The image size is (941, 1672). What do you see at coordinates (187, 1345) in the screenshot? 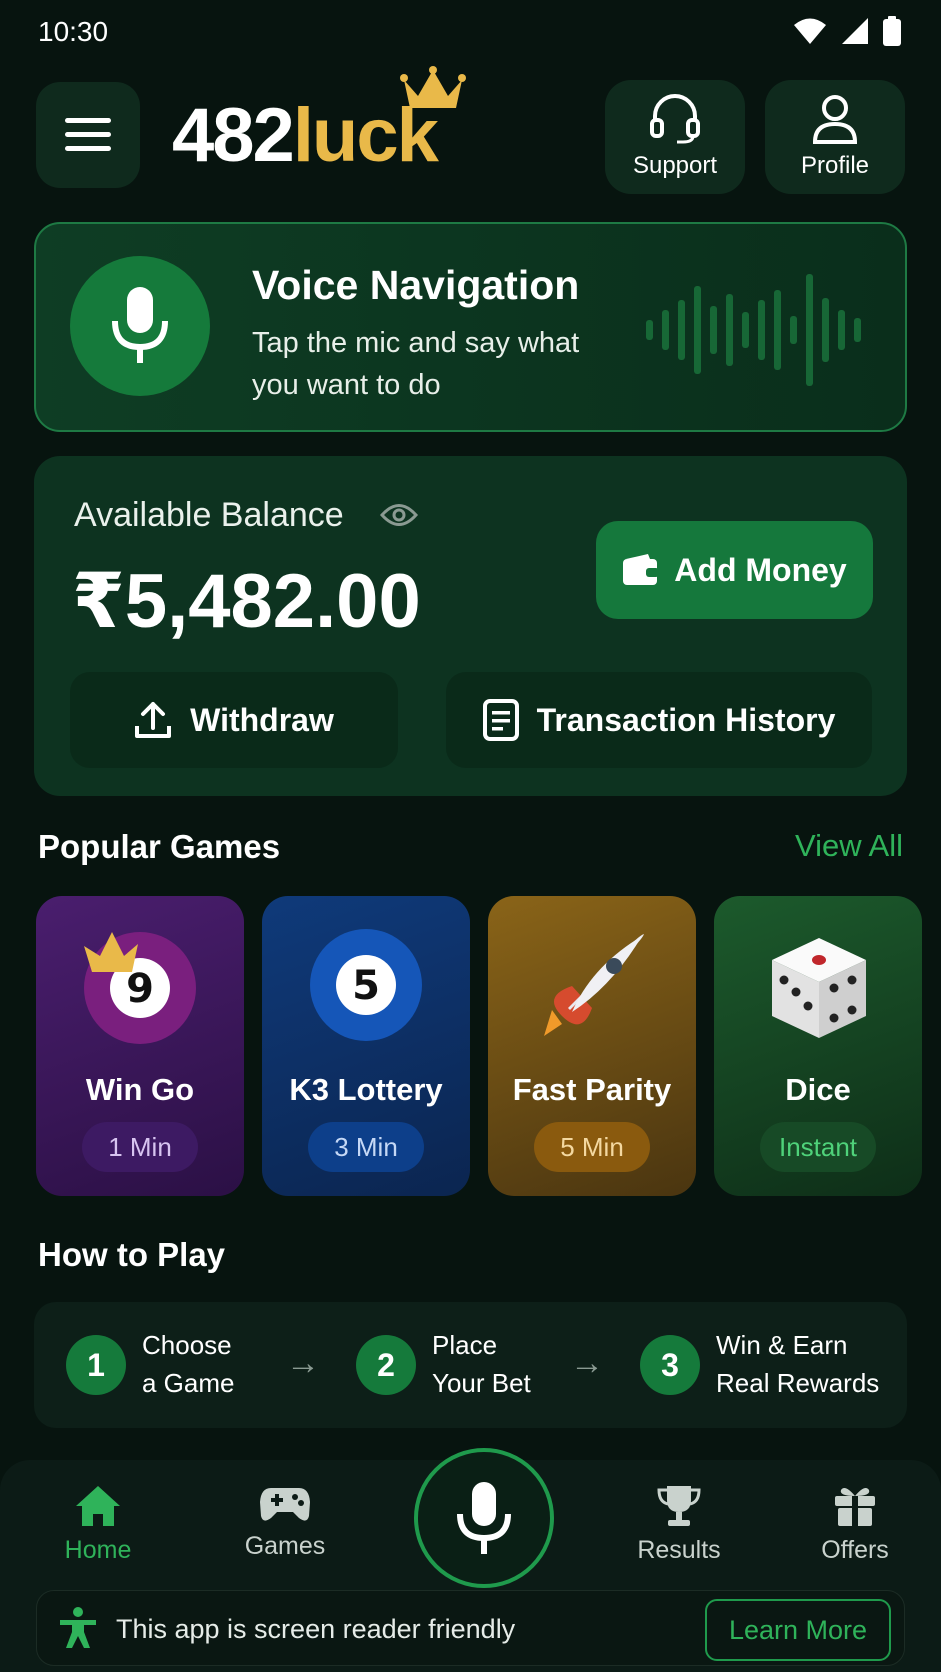
I see `step-text-line: Choose` at bounding box center [187, 1345].